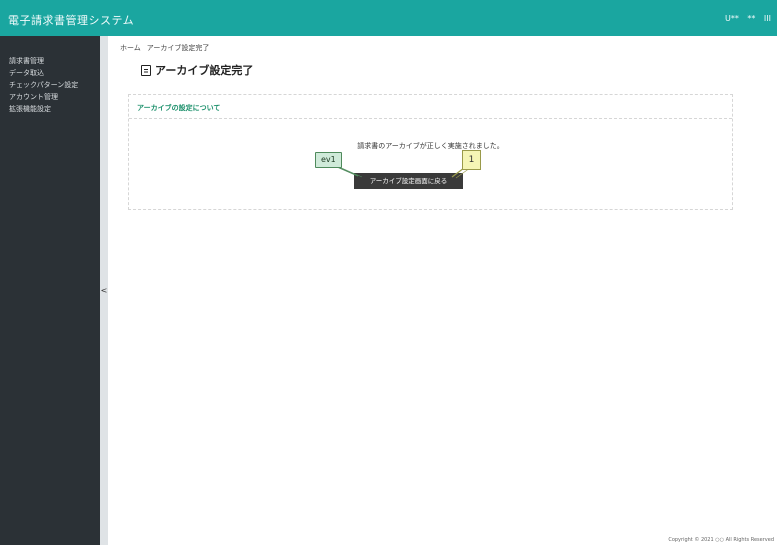  Describe the element at coordinates (751, 18) in the screenshot. I see `user-suffix: **` at that location.